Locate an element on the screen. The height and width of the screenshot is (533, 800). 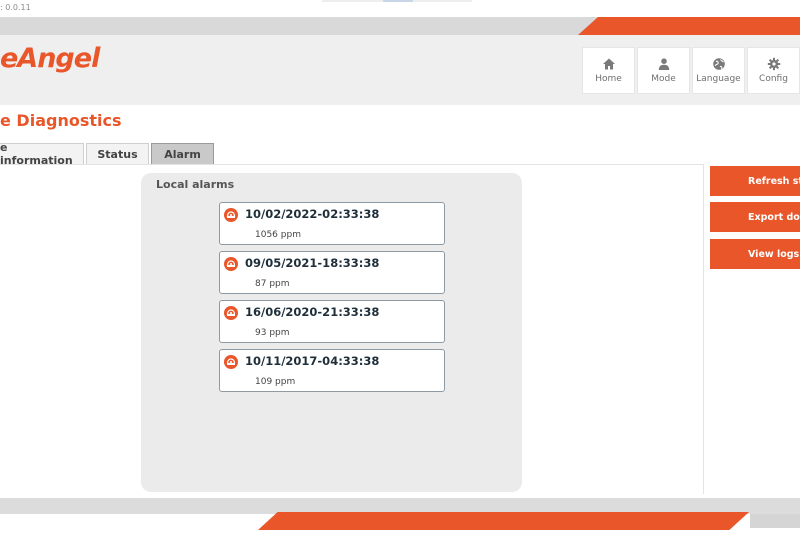
alarm-date: 10/11/2017-04:33:38 is located at coordinates (312, 361).